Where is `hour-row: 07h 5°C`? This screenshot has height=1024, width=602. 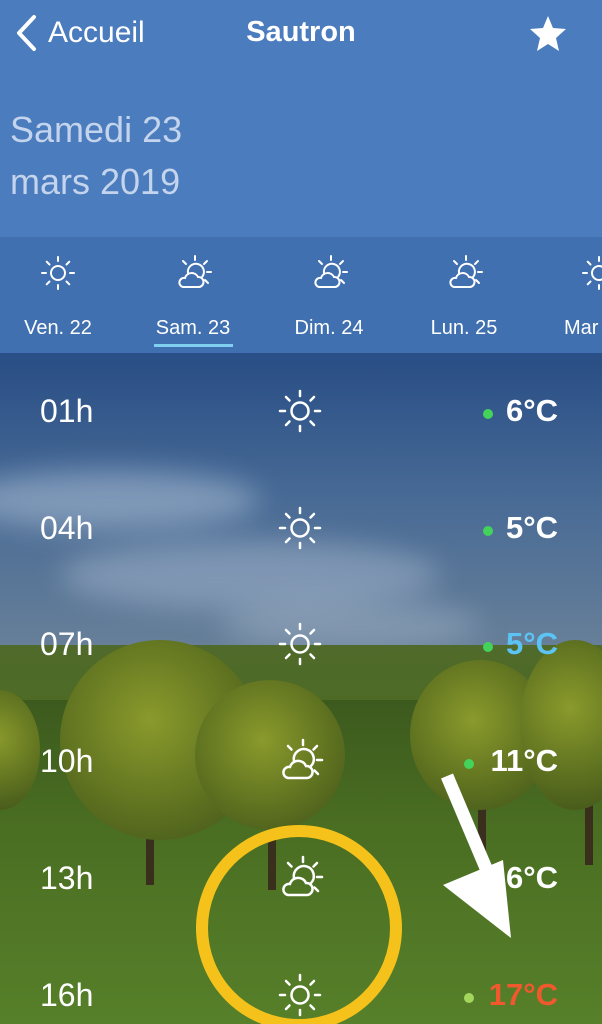 hour-row: 07h 5°C is located at coordinates (301, 650).